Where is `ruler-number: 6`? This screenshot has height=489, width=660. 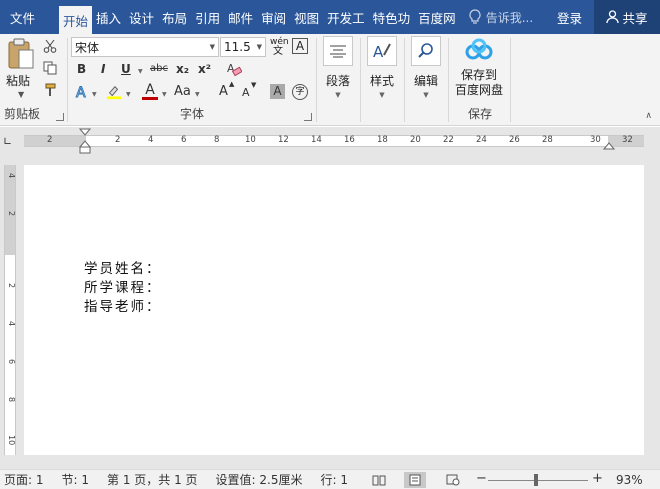
ruler-number: 6 is located at coordinates (184, 140).